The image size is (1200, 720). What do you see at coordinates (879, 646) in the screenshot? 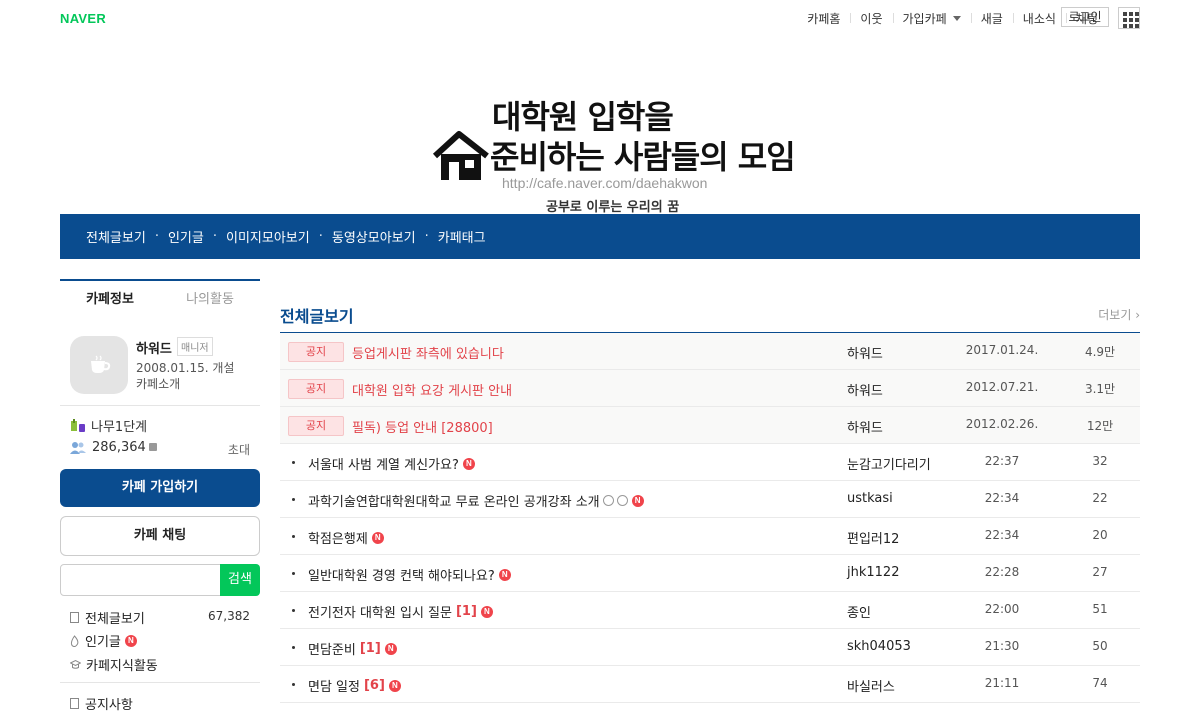
I see `article-author: skh04053` at bounding box center [879, 646].